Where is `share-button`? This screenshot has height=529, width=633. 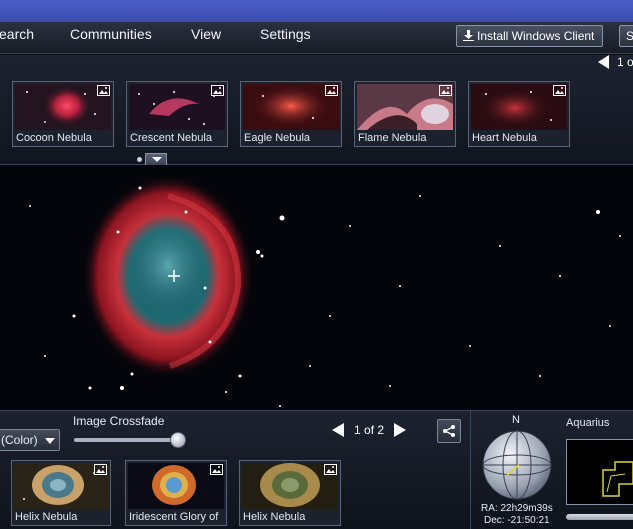
share-button is located at coordinates (449, 431).